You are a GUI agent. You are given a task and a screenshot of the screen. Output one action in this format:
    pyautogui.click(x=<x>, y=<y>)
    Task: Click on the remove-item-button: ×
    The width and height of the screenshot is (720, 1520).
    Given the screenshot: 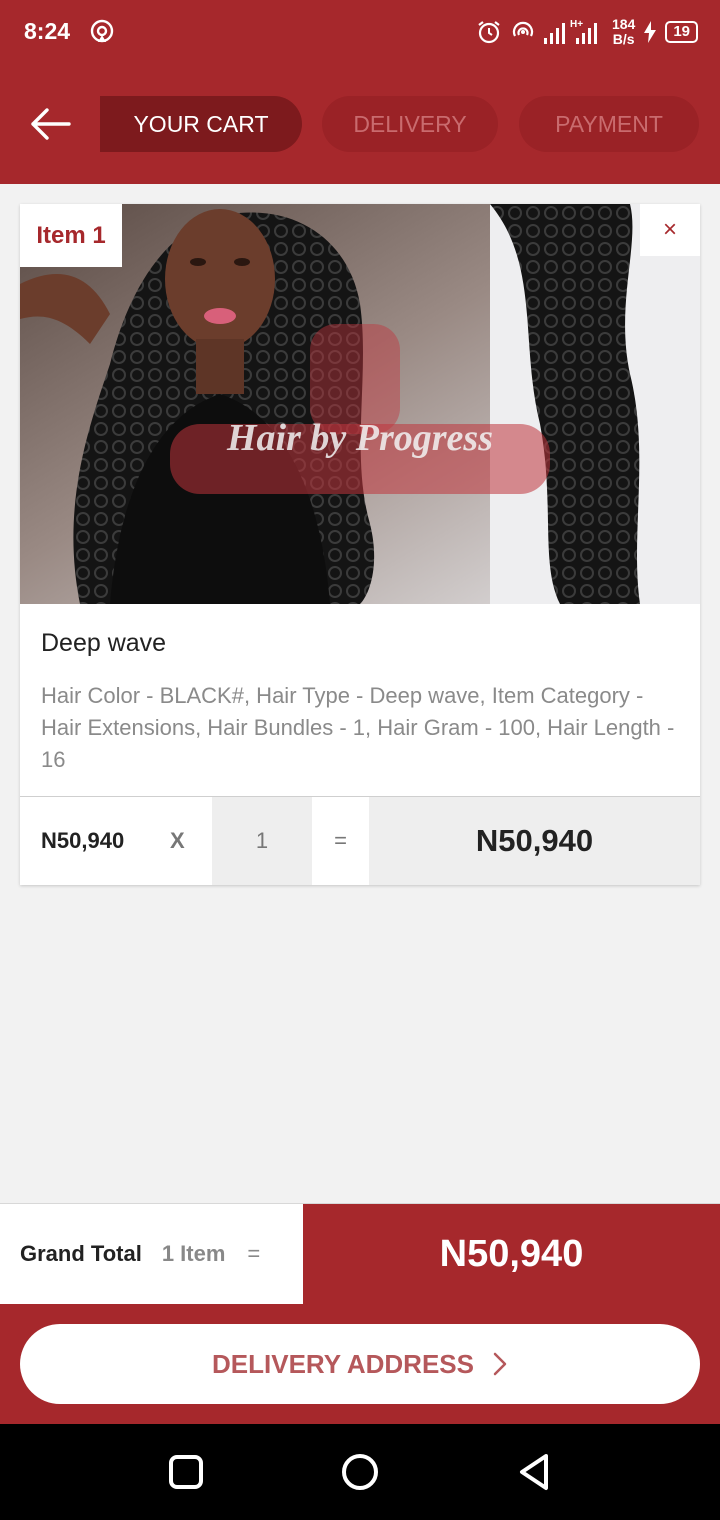 What is the action you would take?
    pyautogui.click(x=670, y=230)
    